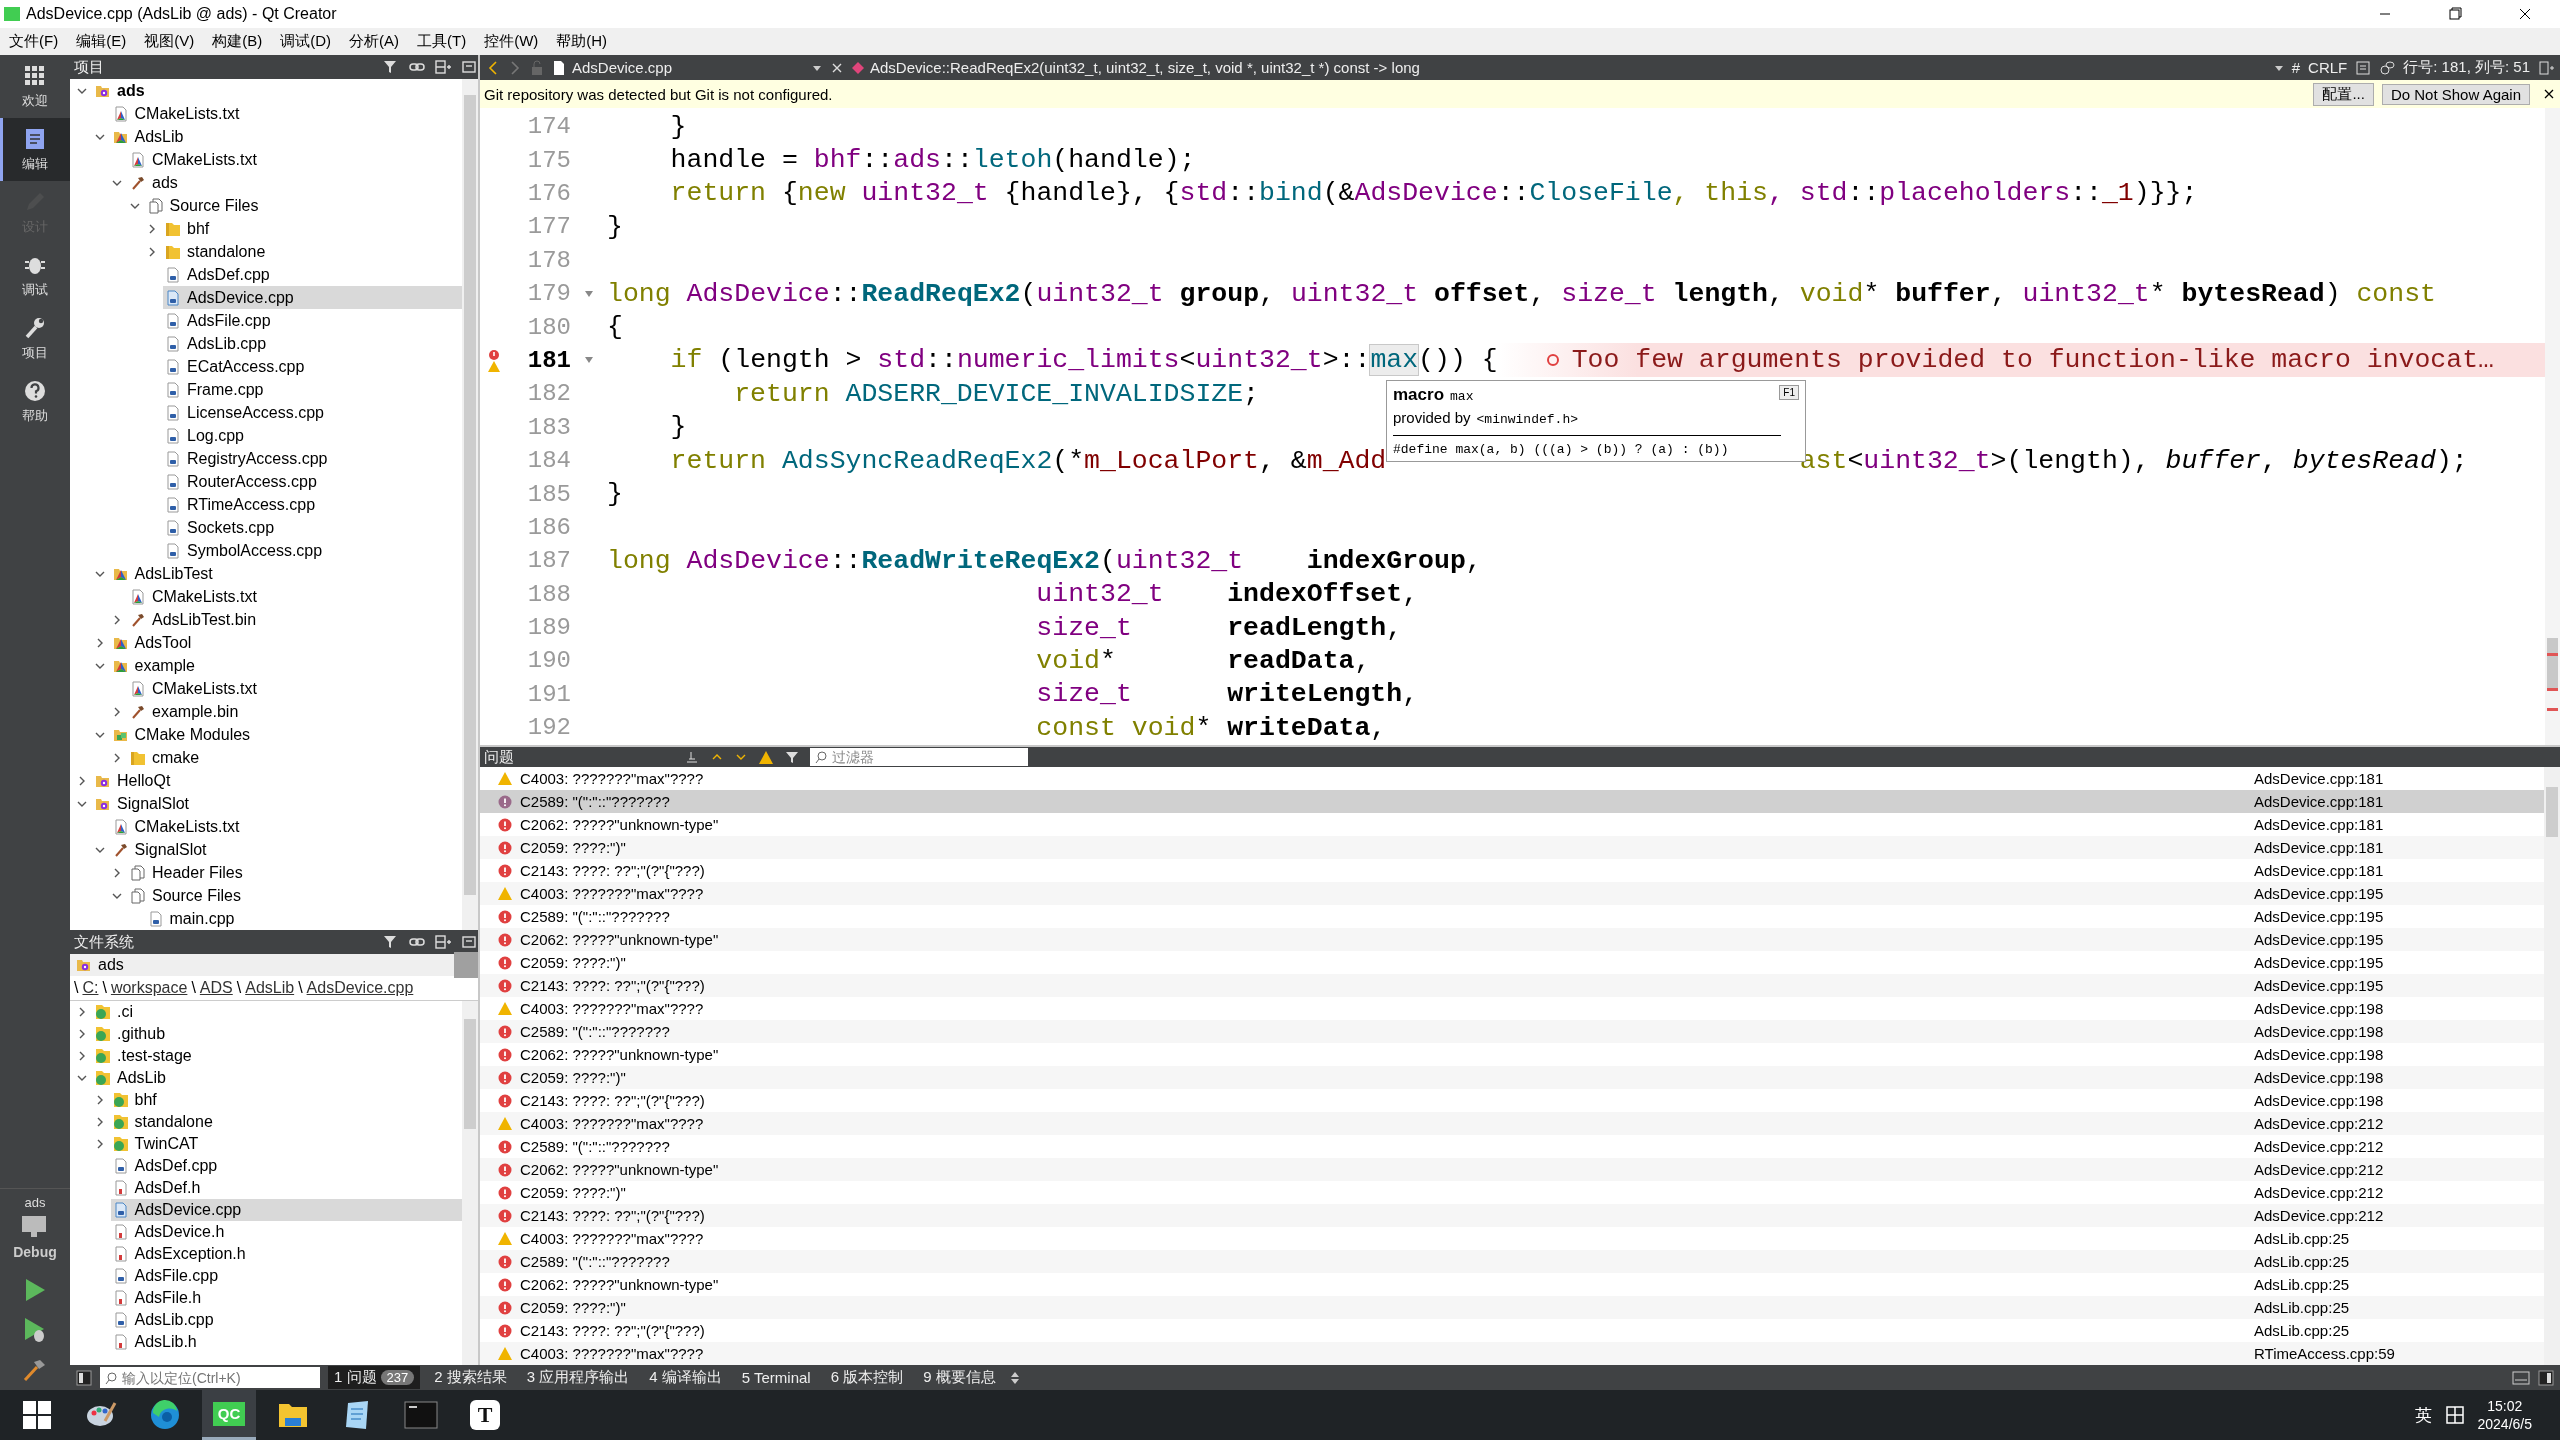 The image size is (2560, 1440). I want to click on symbol-dropdown: AdsDevice::ReadReqEx2(uint32_t, uint32_t, size_t, void *, uint32_t *) const -> long, so click(1568, 67).